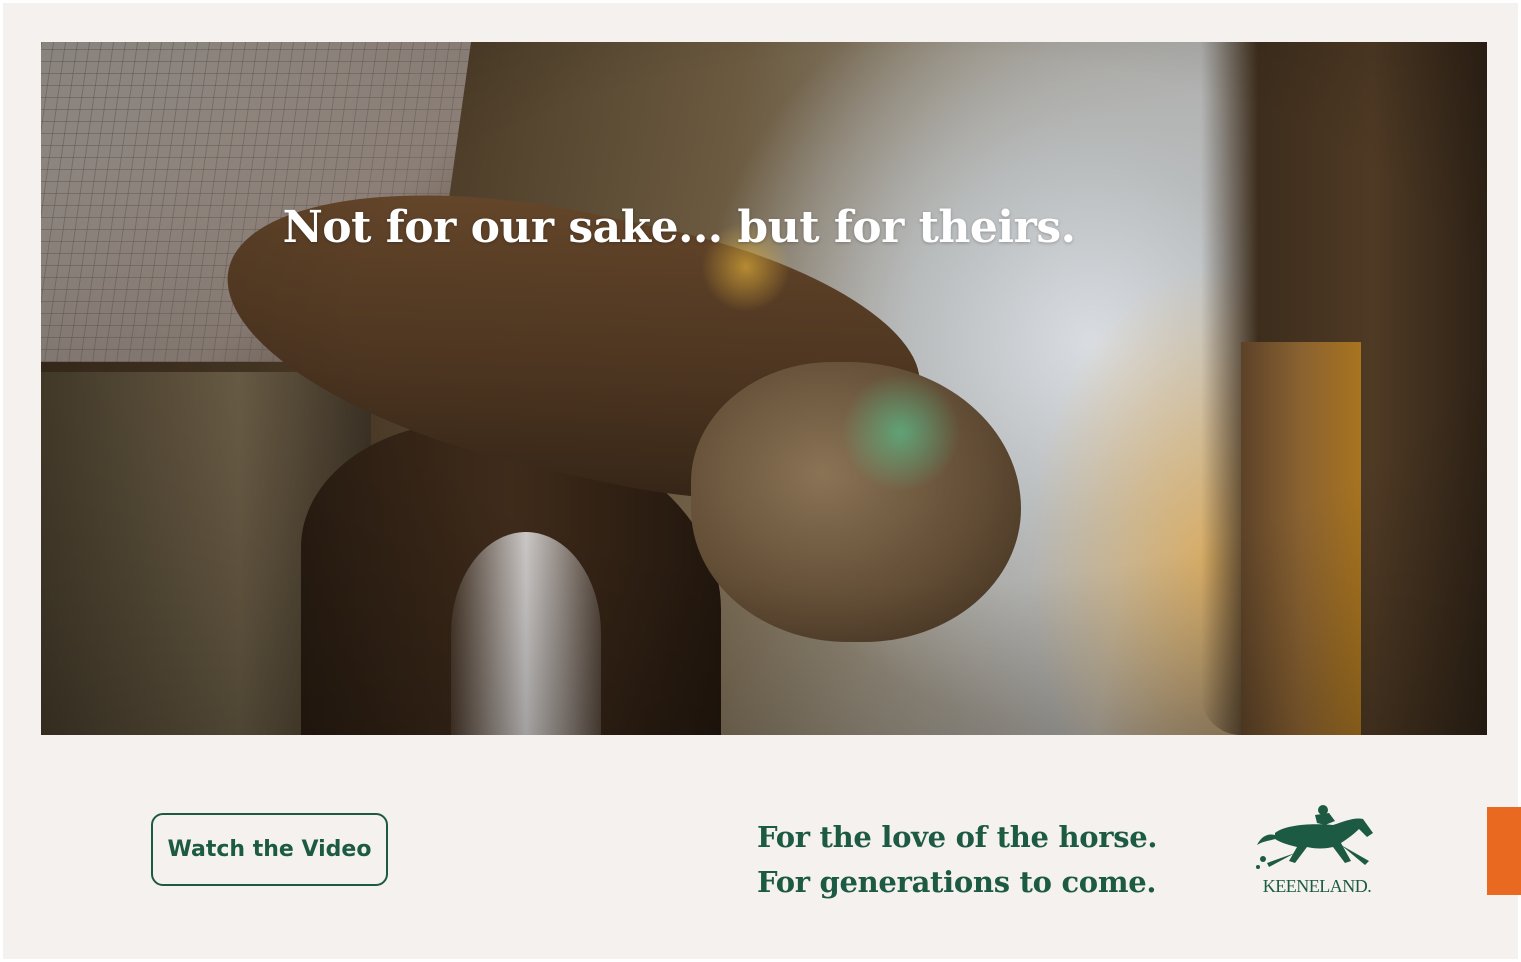 This screenshot has width=1521, height=962. Describe the element at coordinates (957, 837) in the screenshot. I see `tagline-line-1: For the love of the horse.` at that location.